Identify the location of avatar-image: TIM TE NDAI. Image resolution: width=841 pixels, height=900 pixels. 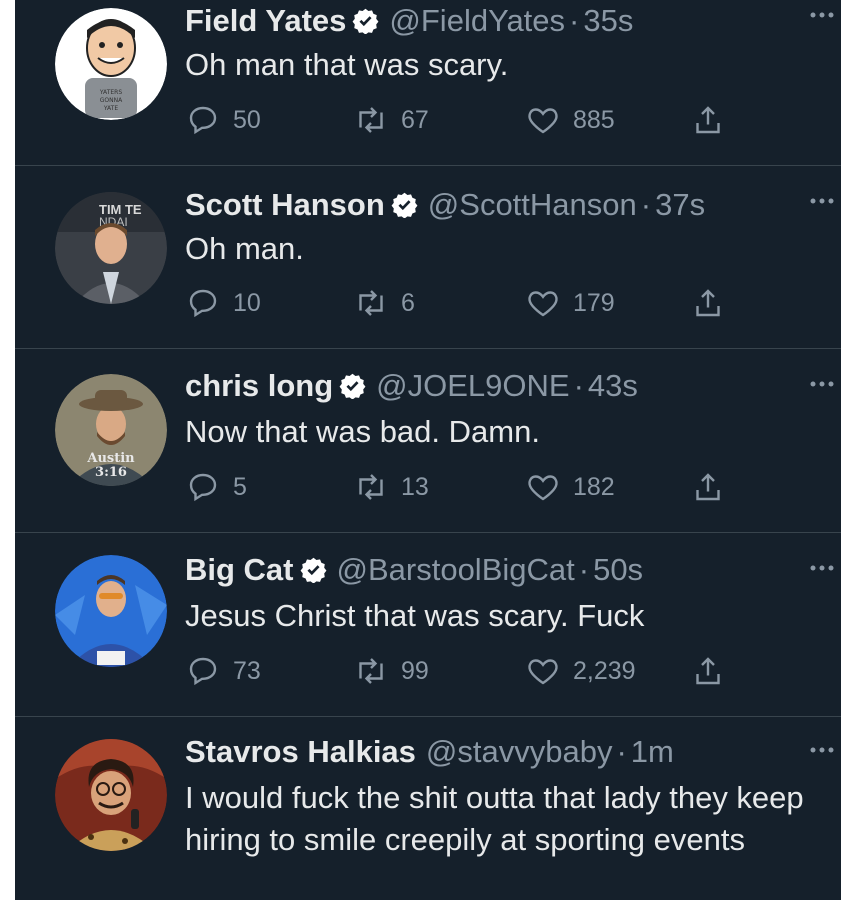
(111, 248).